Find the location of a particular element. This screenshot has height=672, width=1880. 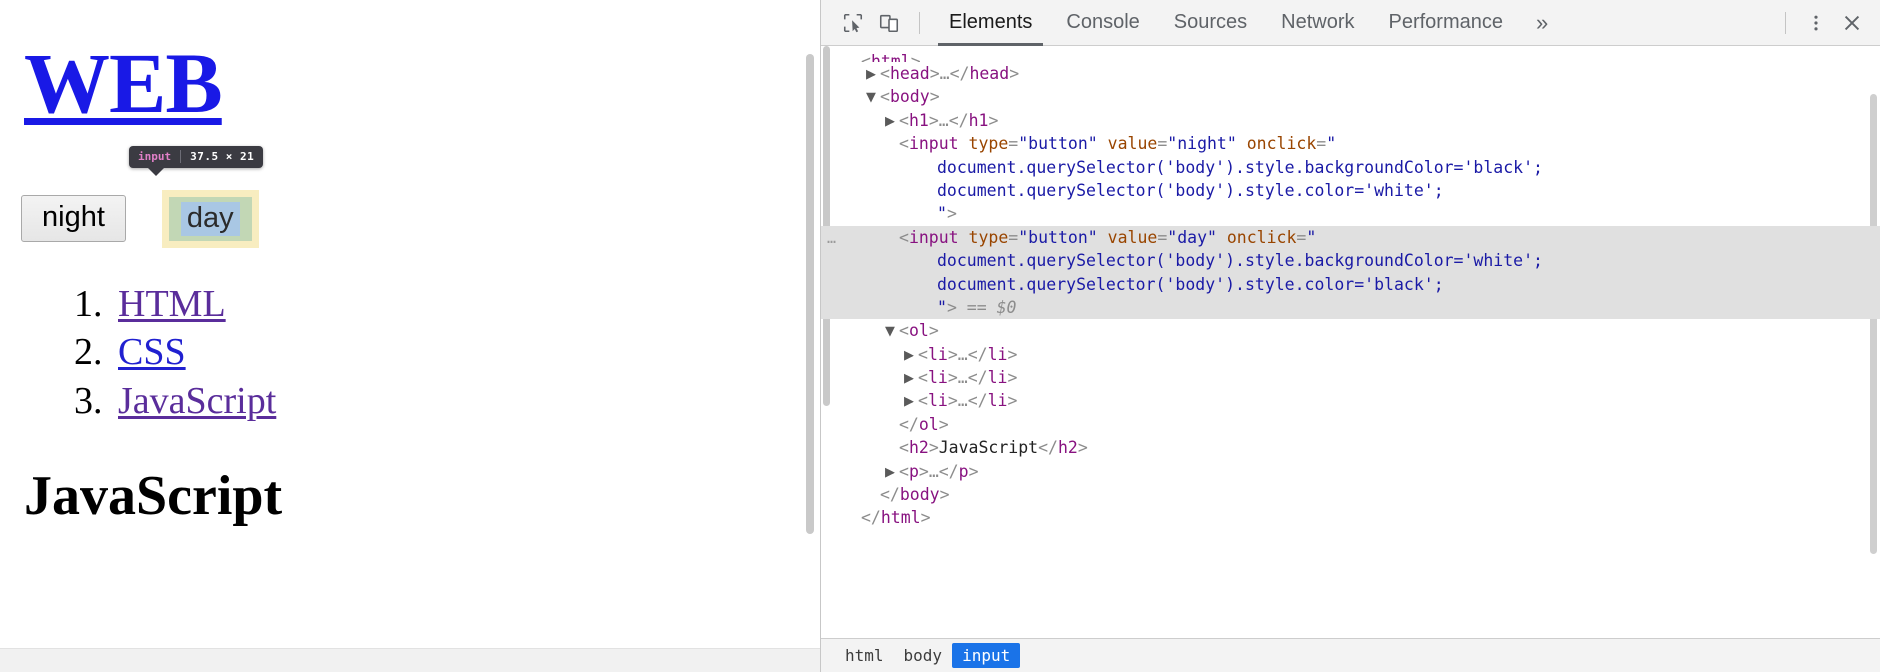

more-tabs-icon: » is located at coordinates (1542, 23).